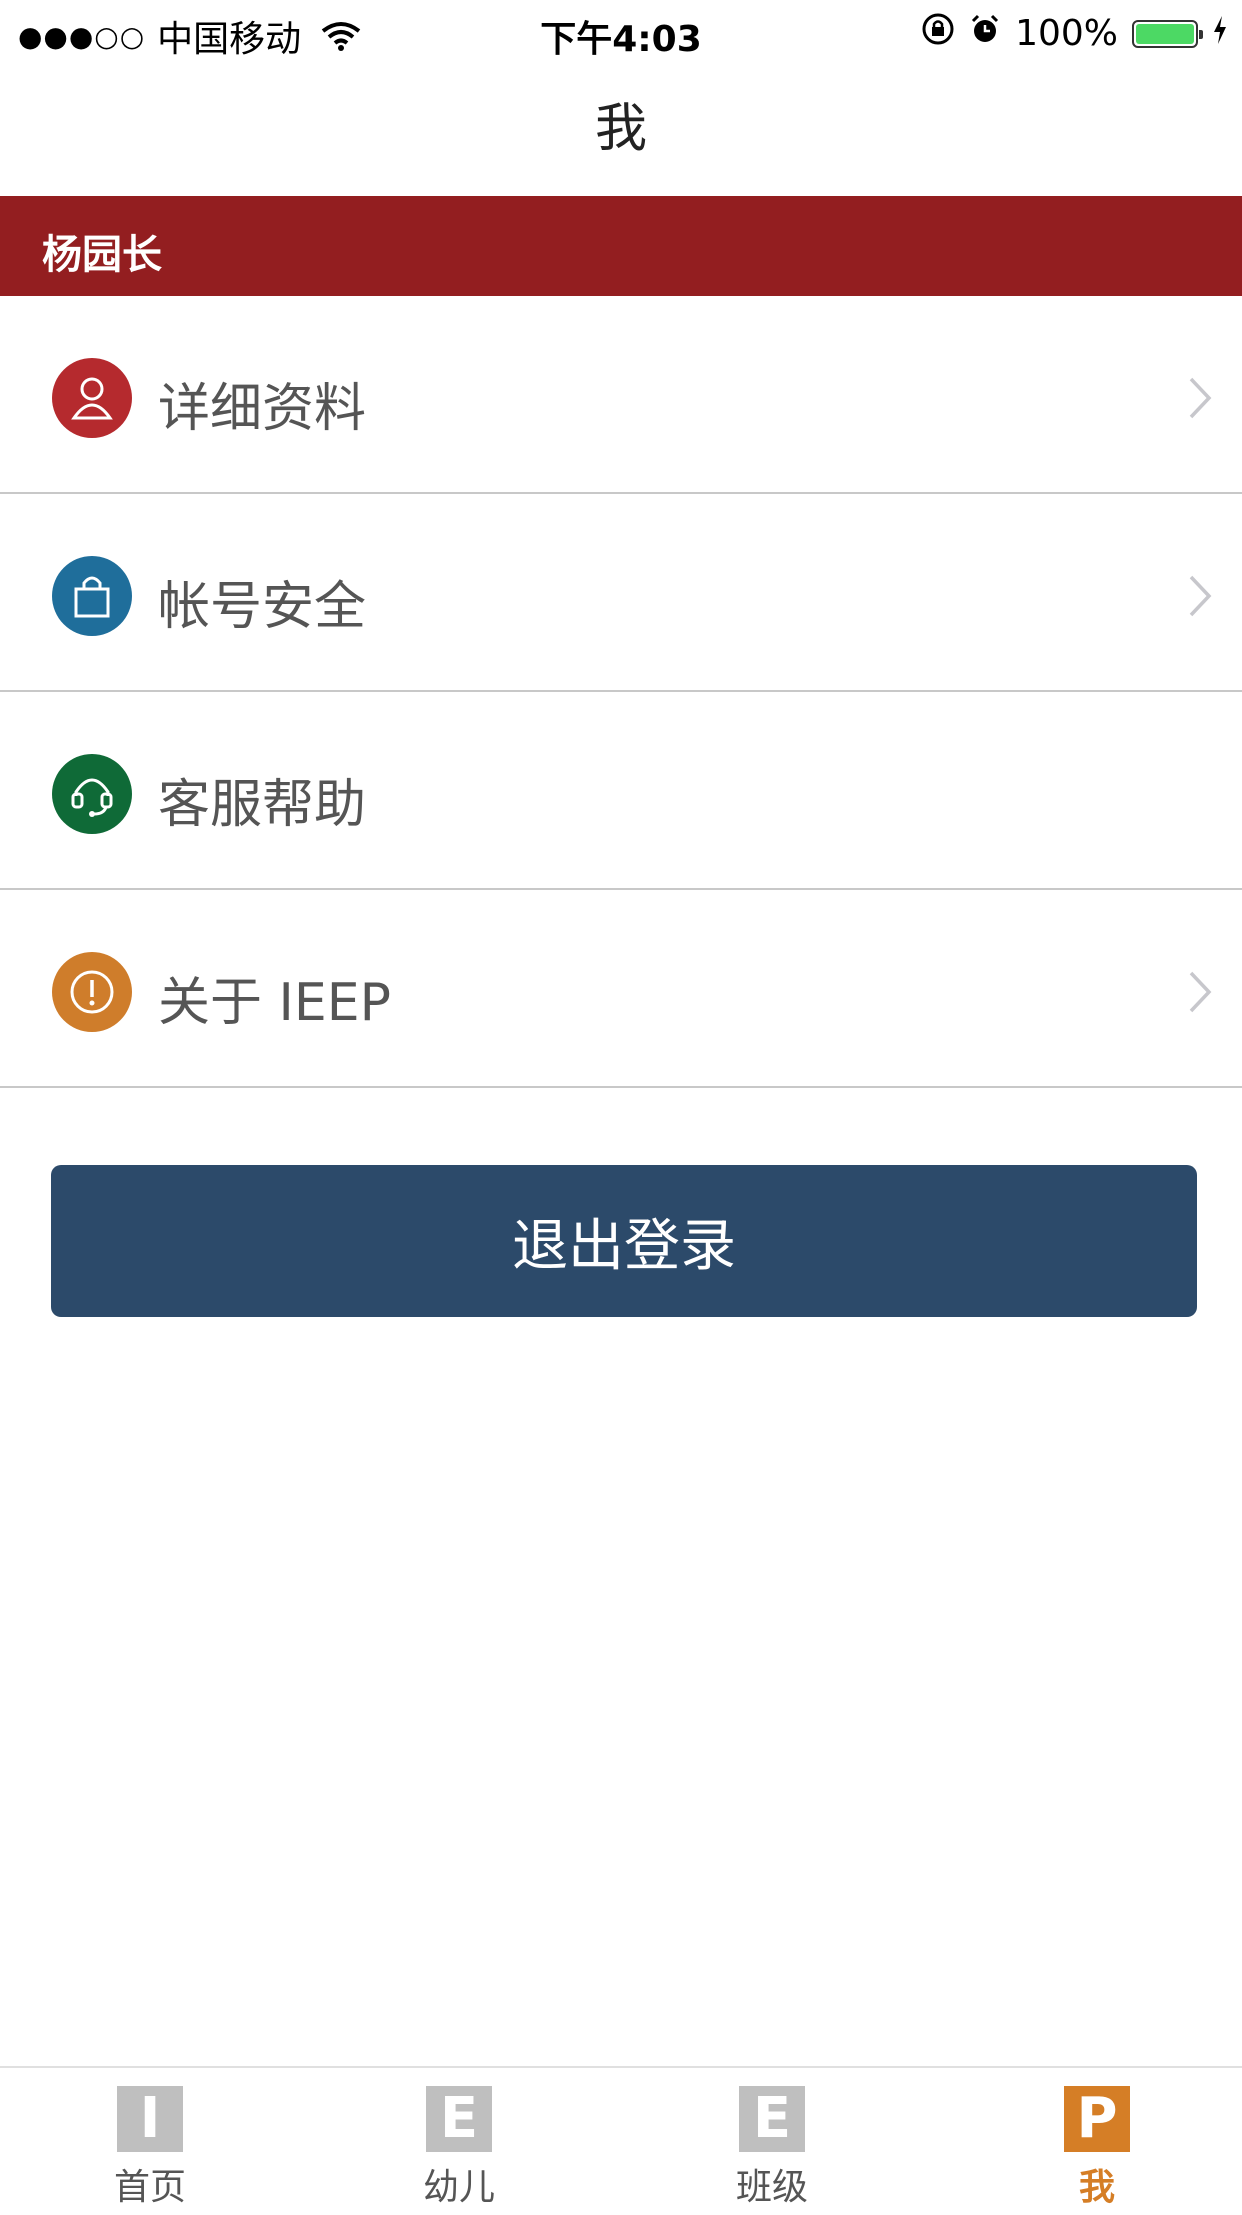  Describe the element at coordinates (262, 805) in the screenshot. I see `menu-item-label: 客服帮助` at that location.